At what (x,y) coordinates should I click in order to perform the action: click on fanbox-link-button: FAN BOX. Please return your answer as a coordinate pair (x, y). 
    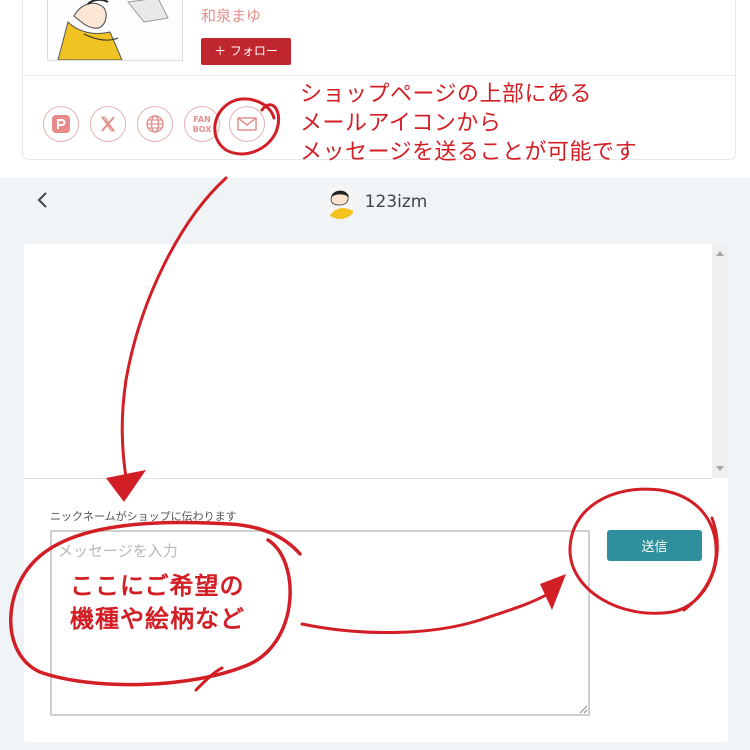
    Looking at the image, I should click on (202, 124).